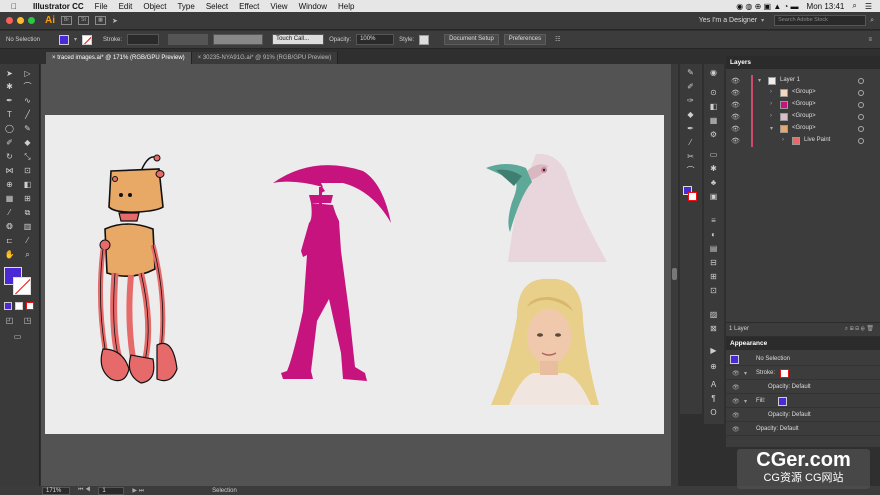 Image resolution: width=880 pixels, height=495 pixels. Describe the element at coordinates (690, 129) in the screenshot. I see `smooth-tool-icon: ✒` at that location.